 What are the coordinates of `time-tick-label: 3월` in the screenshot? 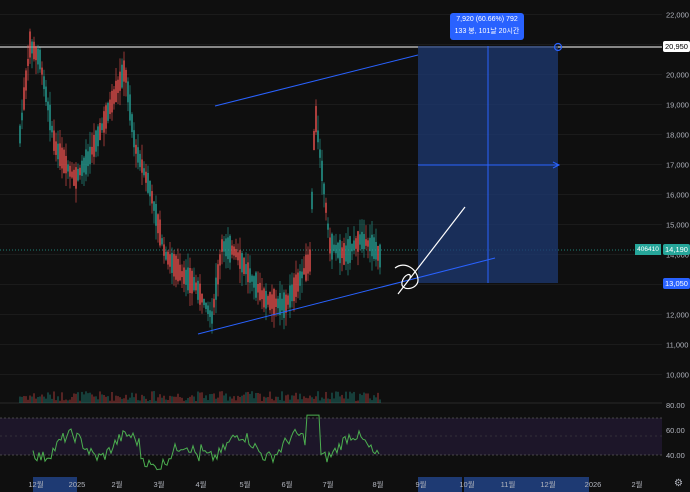 It's located at (158, 484).